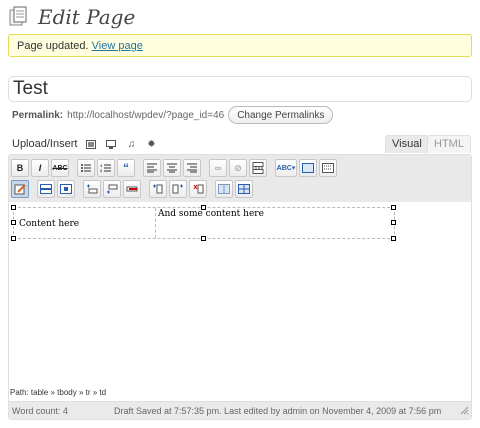  What do you see at coordinates (87, 17) in the screenshot?
I see `page-title: Edit Page` at bounding box center [87, 17].